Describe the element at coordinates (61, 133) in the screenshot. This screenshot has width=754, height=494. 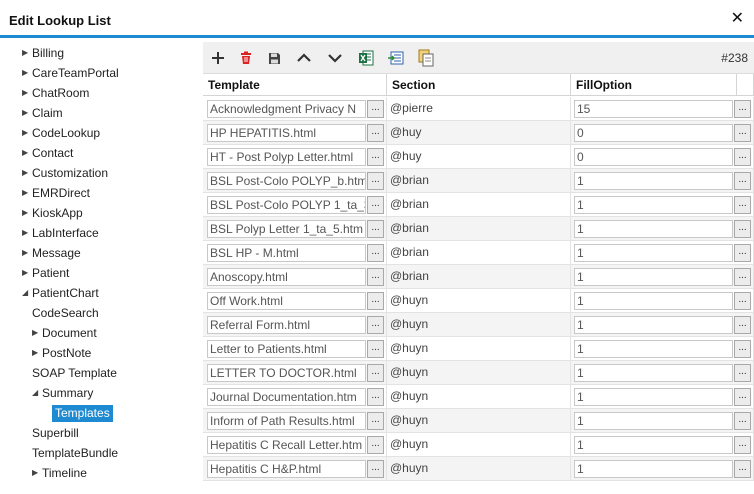
I see `tree-node-codelookup: ▶ CodeLookup` at that location.